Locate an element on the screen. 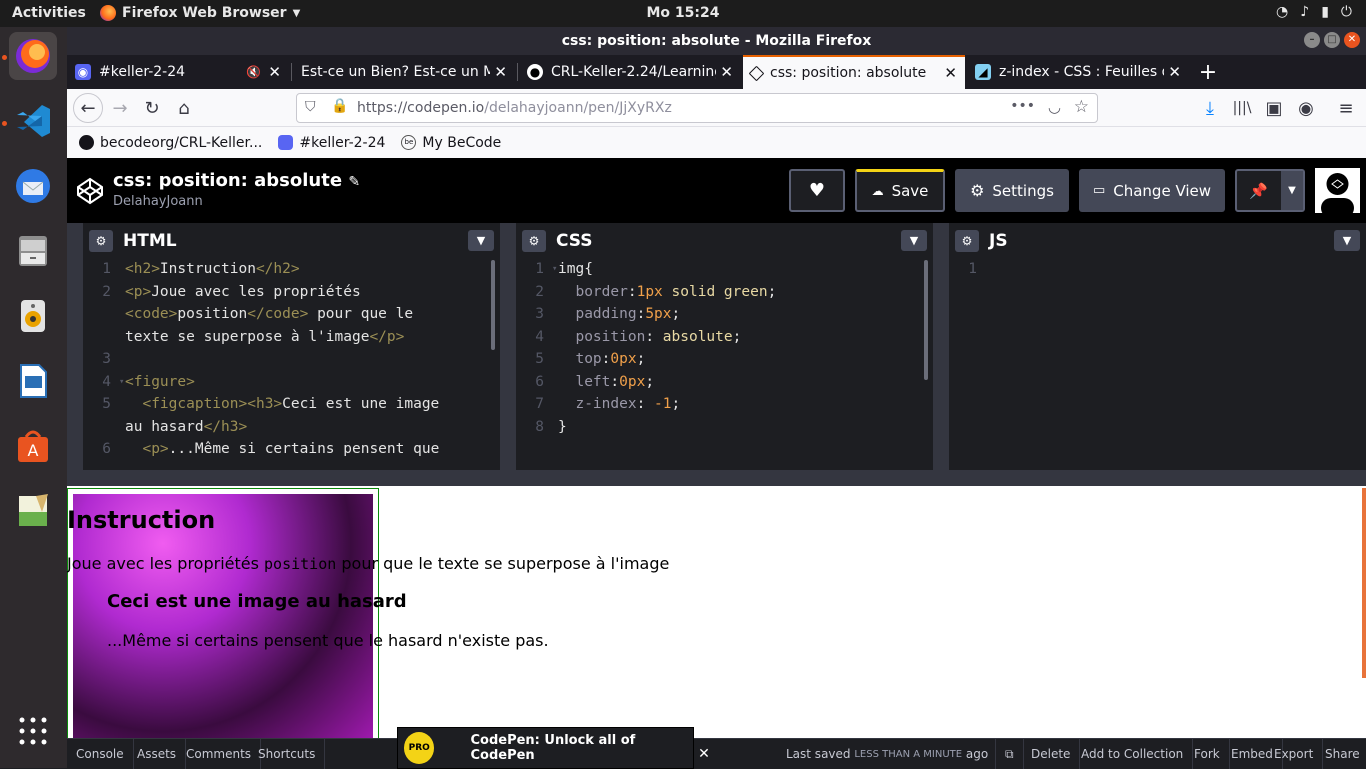  minimize-button: – is located at coordinates (1312, 40).